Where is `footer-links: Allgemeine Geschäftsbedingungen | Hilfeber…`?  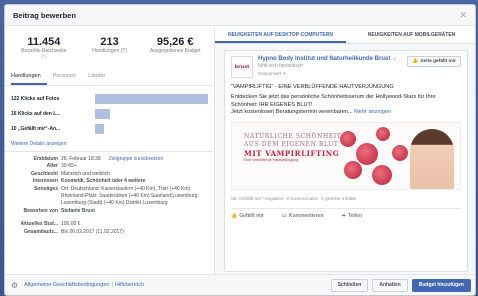
footer-links: Allgemeine Geschäftsbedingungen | Hilfeber… is located at coordinates (175, 285).